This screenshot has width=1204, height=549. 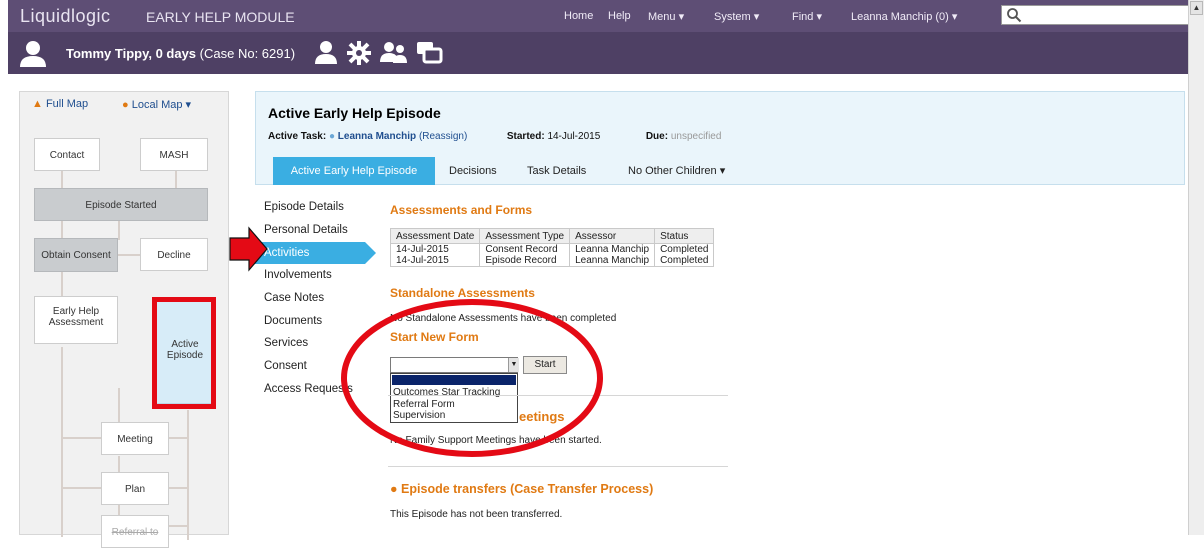 What do you see at coordinates (904, 16) in the screenshot?
I see `nav-user-dropdown: Leanna Manchip (0) ▾` at bounding box center [904, 16].